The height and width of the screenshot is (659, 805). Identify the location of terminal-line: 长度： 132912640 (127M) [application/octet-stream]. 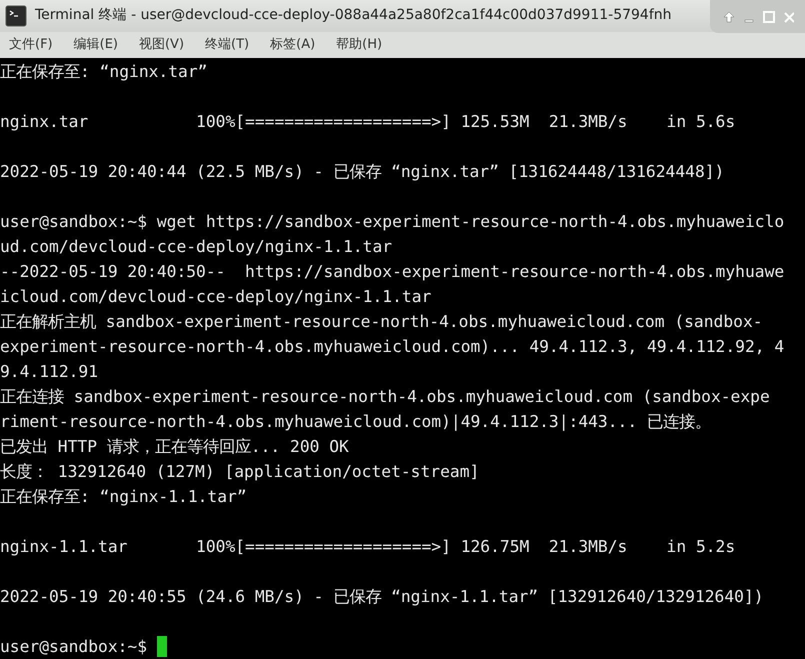
(240, 472).